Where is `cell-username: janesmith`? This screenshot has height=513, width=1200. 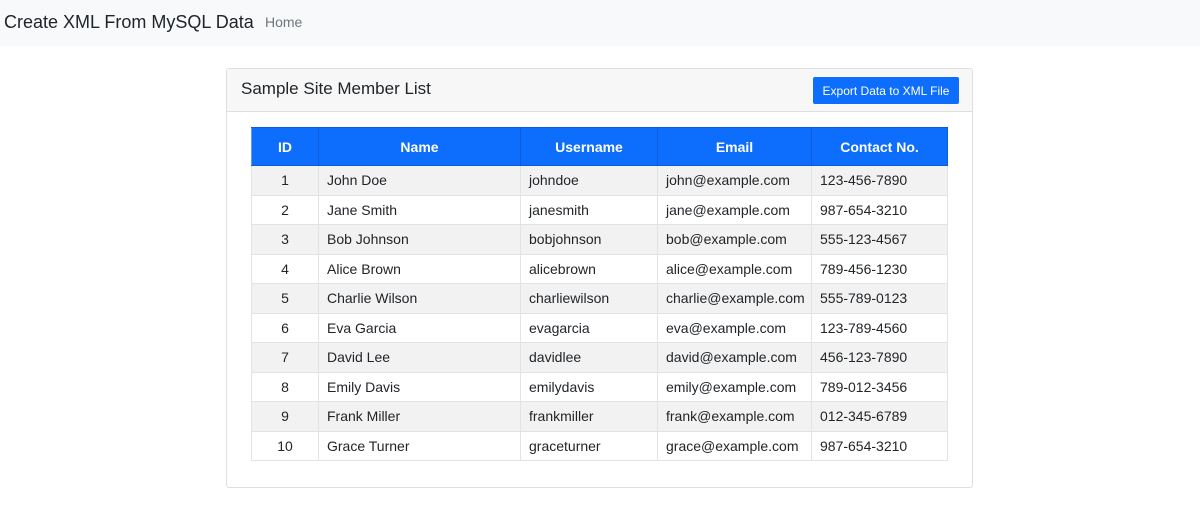 cell-username: janesmith is located at coordinates (589, 209).